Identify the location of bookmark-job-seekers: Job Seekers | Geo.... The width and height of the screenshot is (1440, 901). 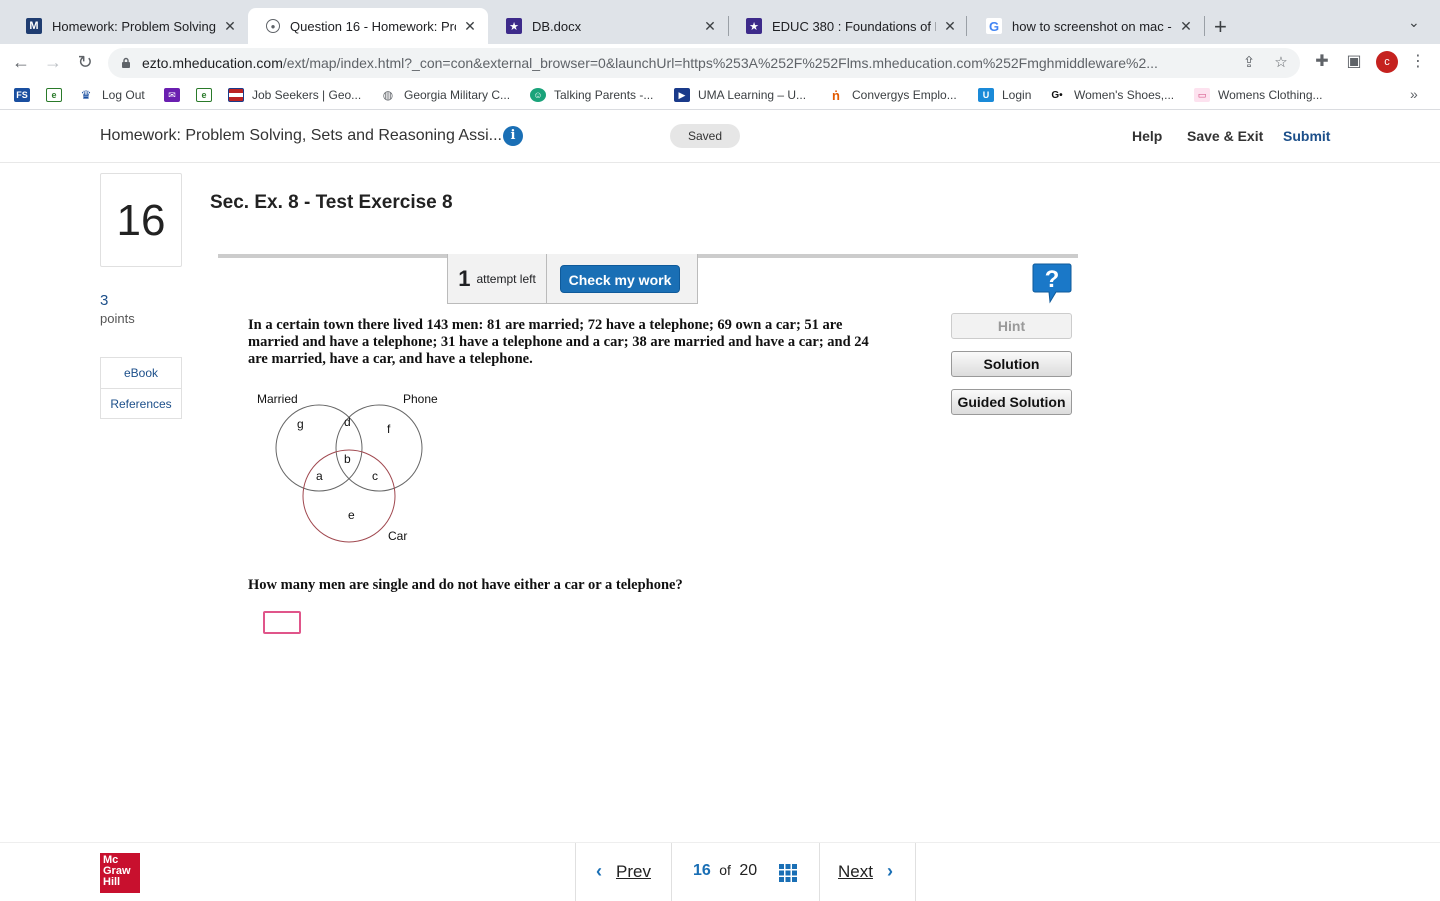
(294, 95).